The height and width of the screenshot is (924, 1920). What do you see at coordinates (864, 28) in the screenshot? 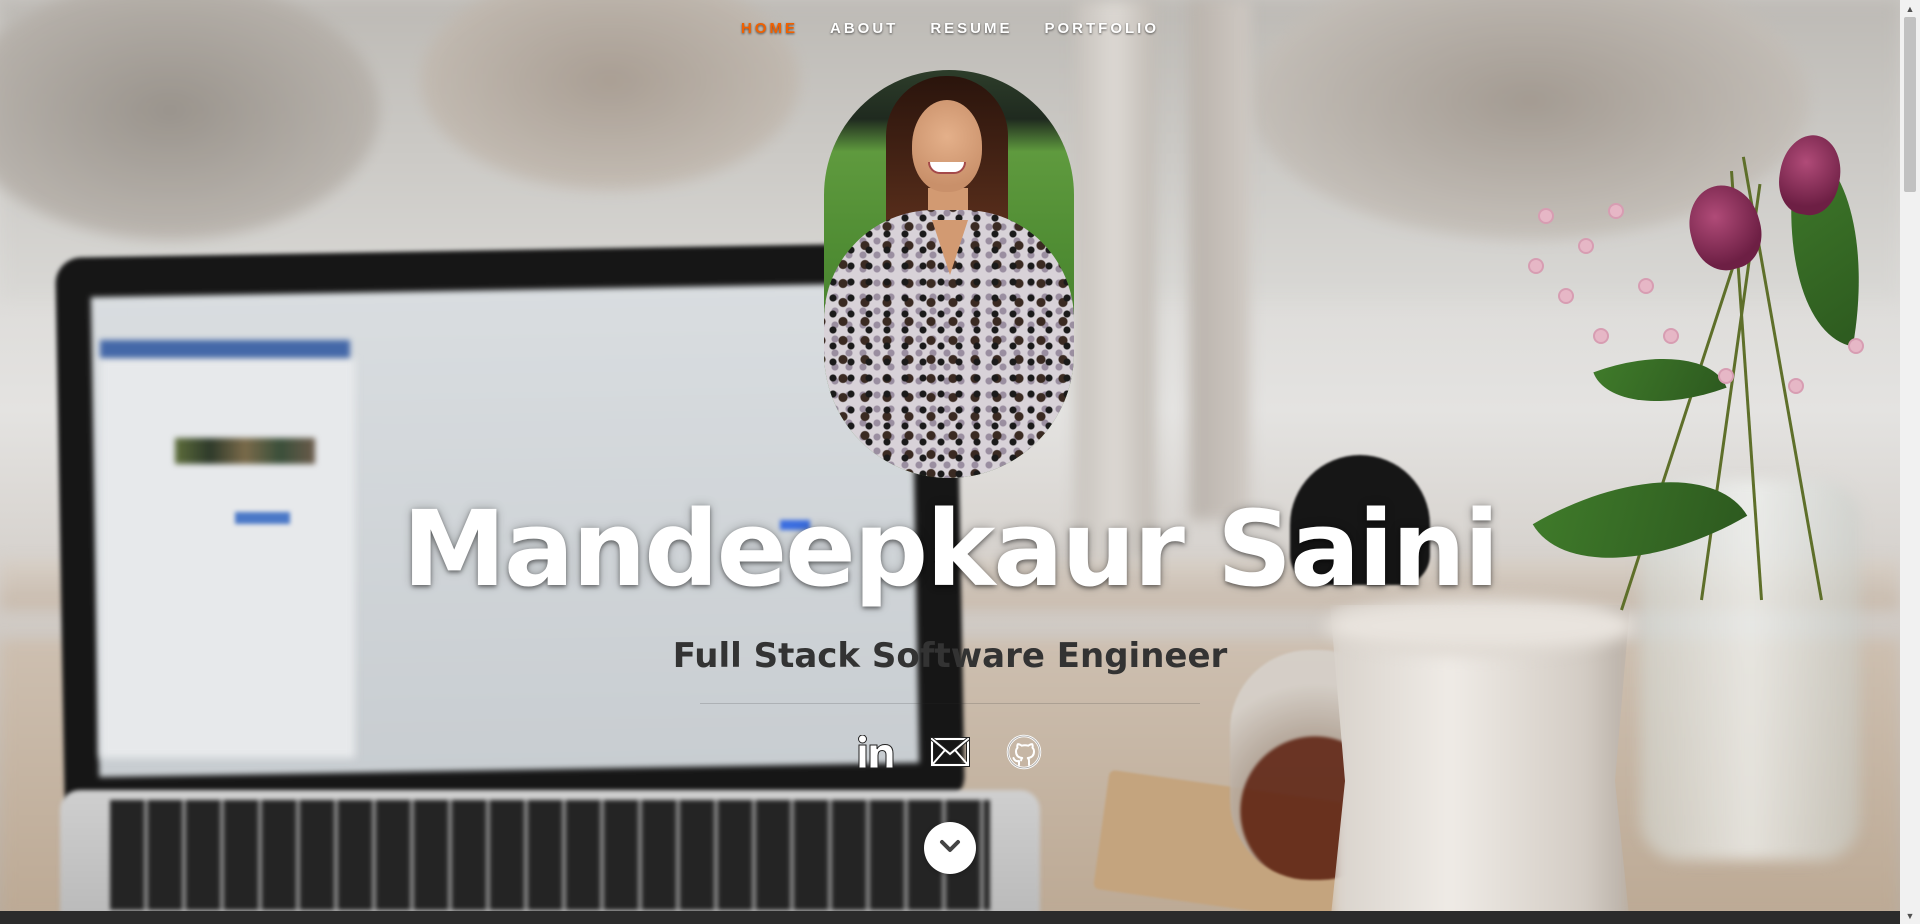
I see `nav-about: ABOUT` at bounding box center [864, 28].